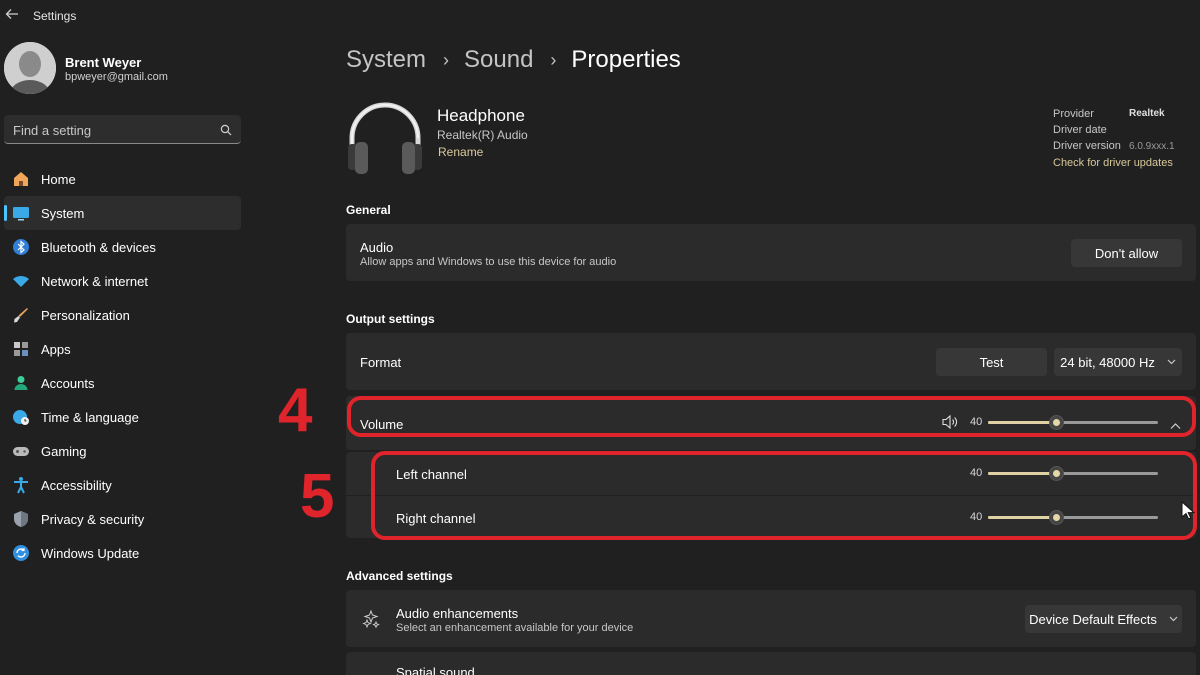 This screenshot has width=1200, height=675. Describe the element at coordinates (1073, 114) in the screenshot. I see `provider-label: Provider` at that location.